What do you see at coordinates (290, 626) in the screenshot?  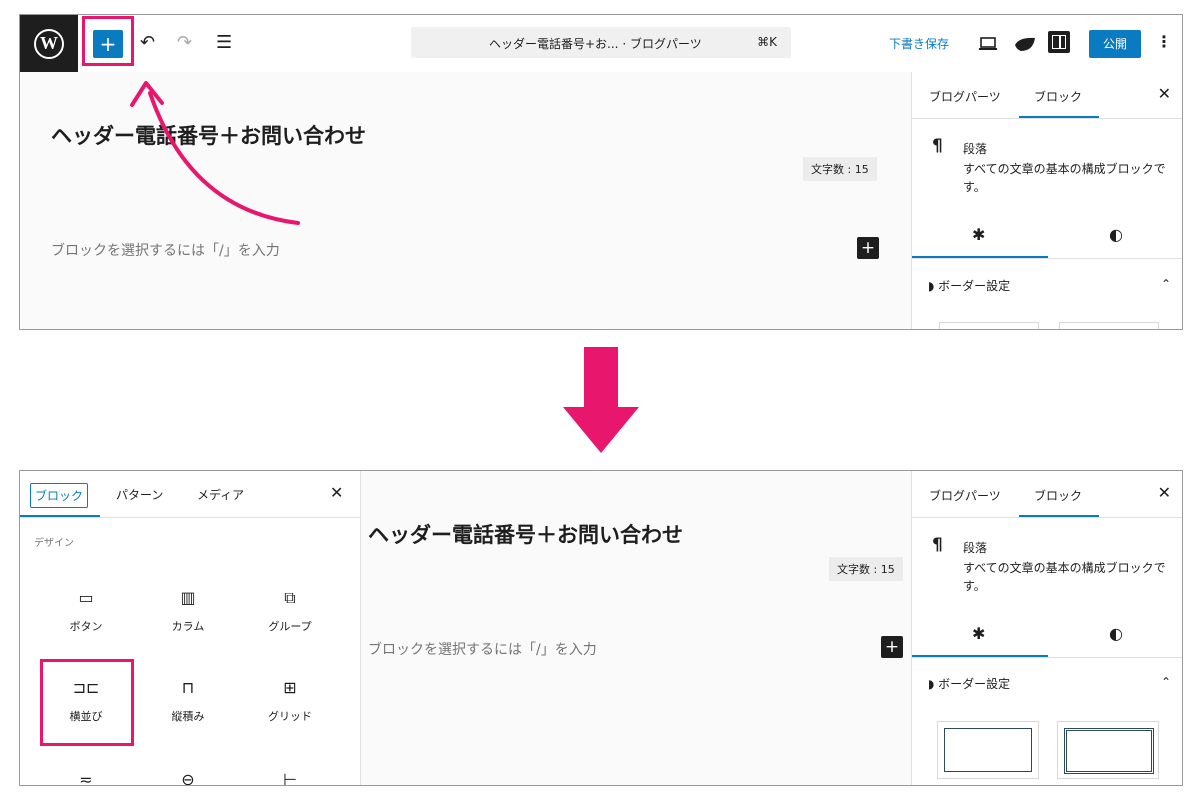 I see `block-label: グループ` at bounding box center [290, 626].